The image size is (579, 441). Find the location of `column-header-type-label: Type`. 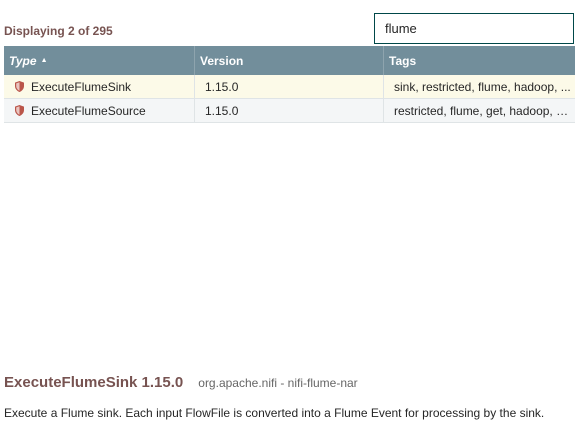

column-header-type-label: Type is located at coordinates (23, 60).